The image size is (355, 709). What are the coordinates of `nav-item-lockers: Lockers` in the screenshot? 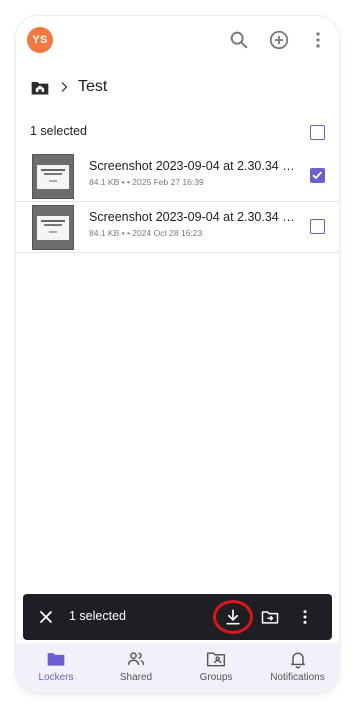 It's located at (56, 669).